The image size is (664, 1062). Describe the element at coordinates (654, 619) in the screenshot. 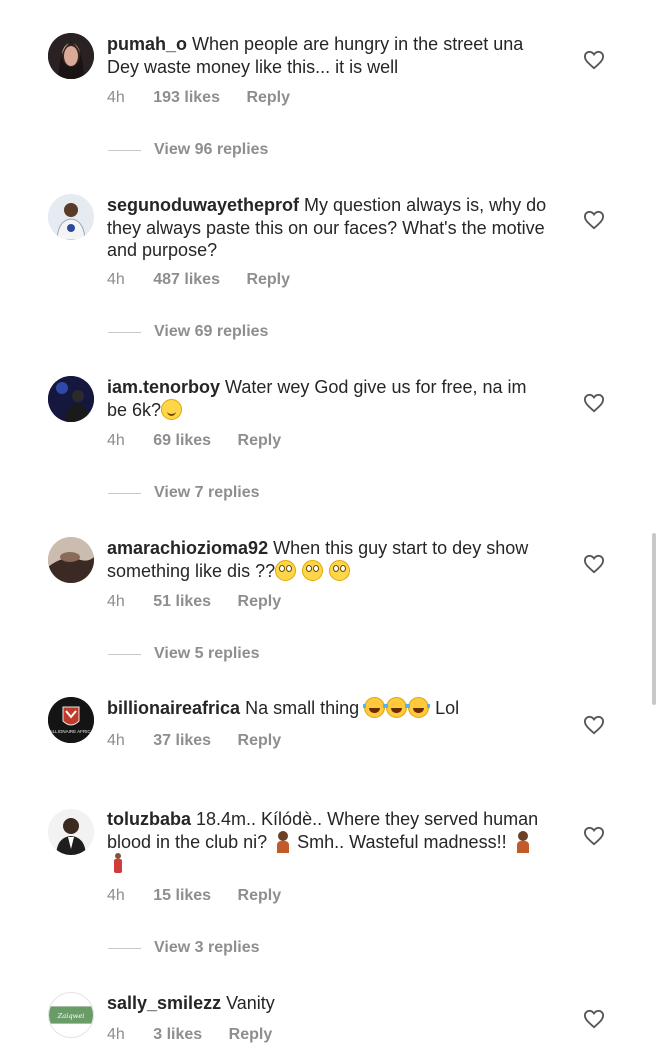

I see `scrollbar` at that location.